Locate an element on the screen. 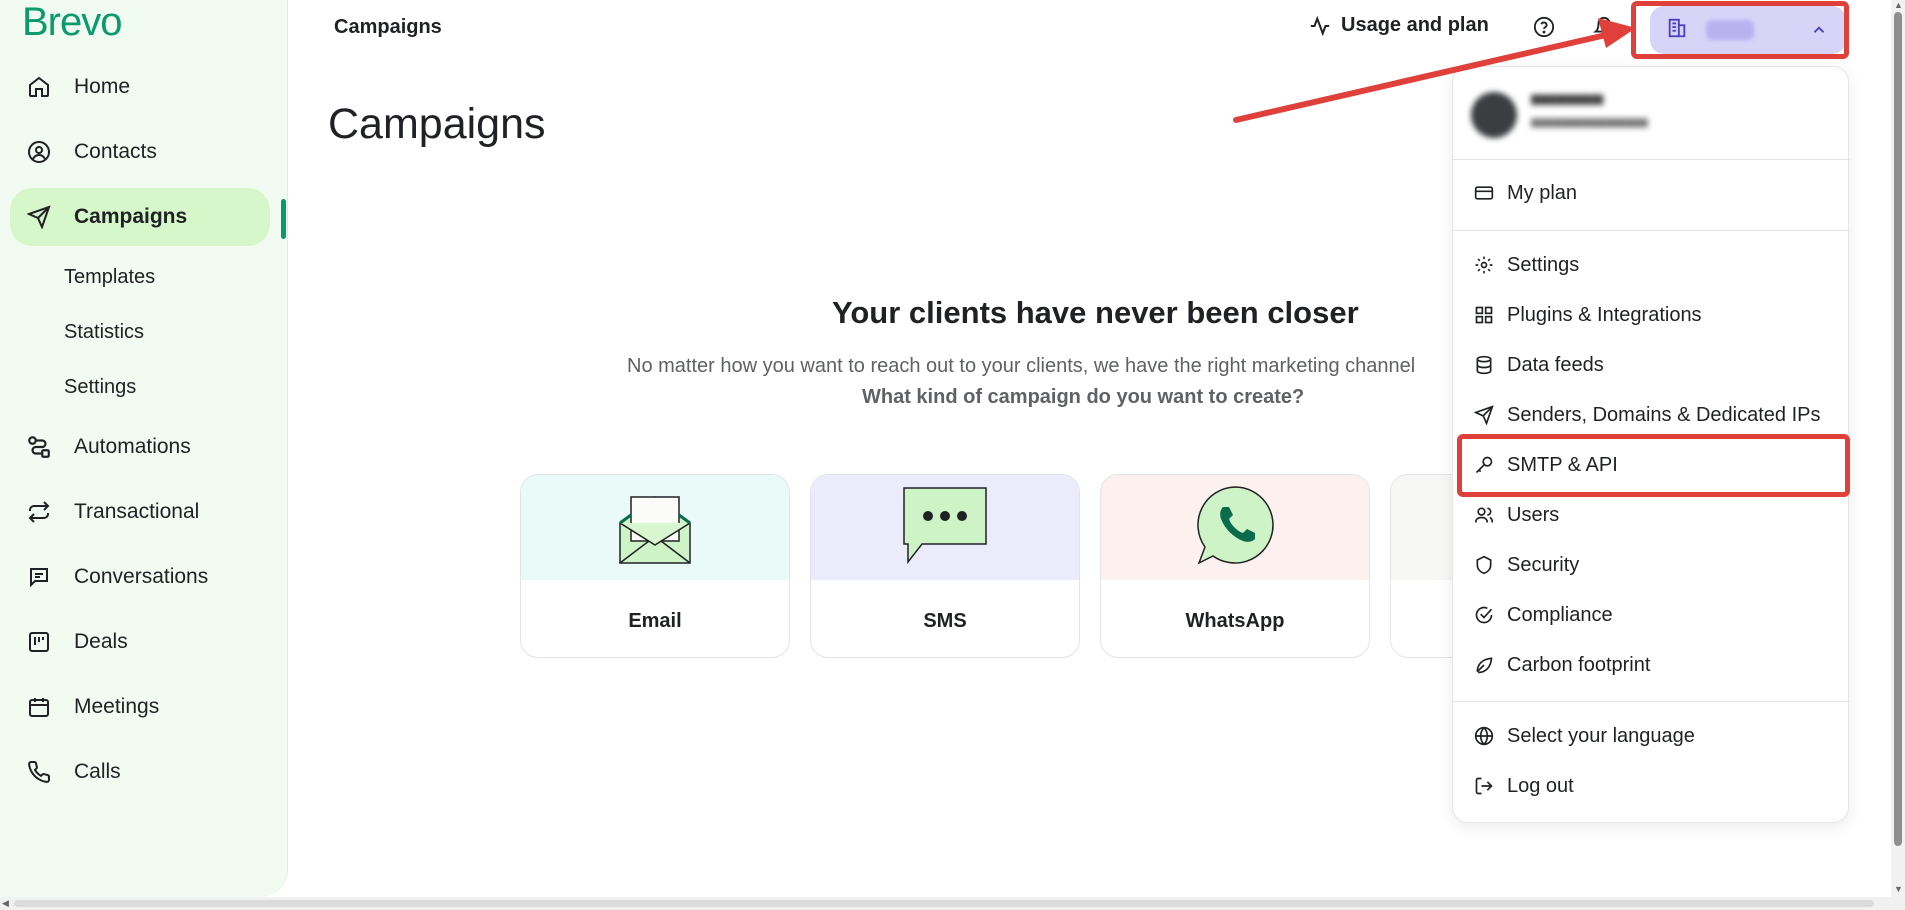 This screenshot has width=1905, height=910. horizontal-scrollbar: ◀ is located at coordinates (952, 903).